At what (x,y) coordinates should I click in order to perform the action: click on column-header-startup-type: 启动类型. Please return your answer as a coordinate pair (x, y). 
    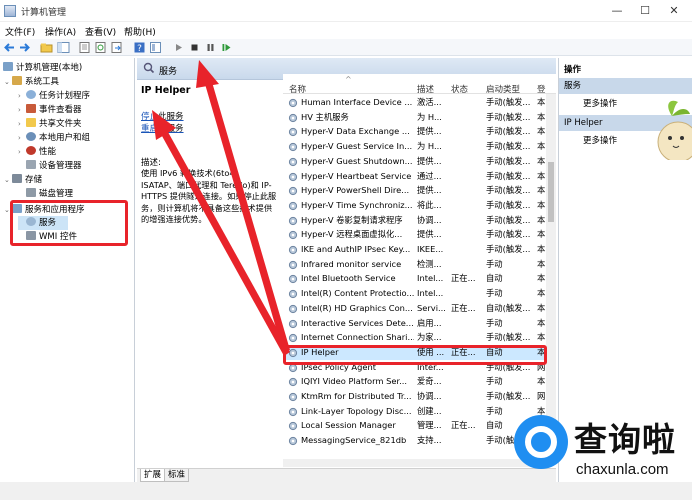
    Looking at the image, I should click on (503, 89).